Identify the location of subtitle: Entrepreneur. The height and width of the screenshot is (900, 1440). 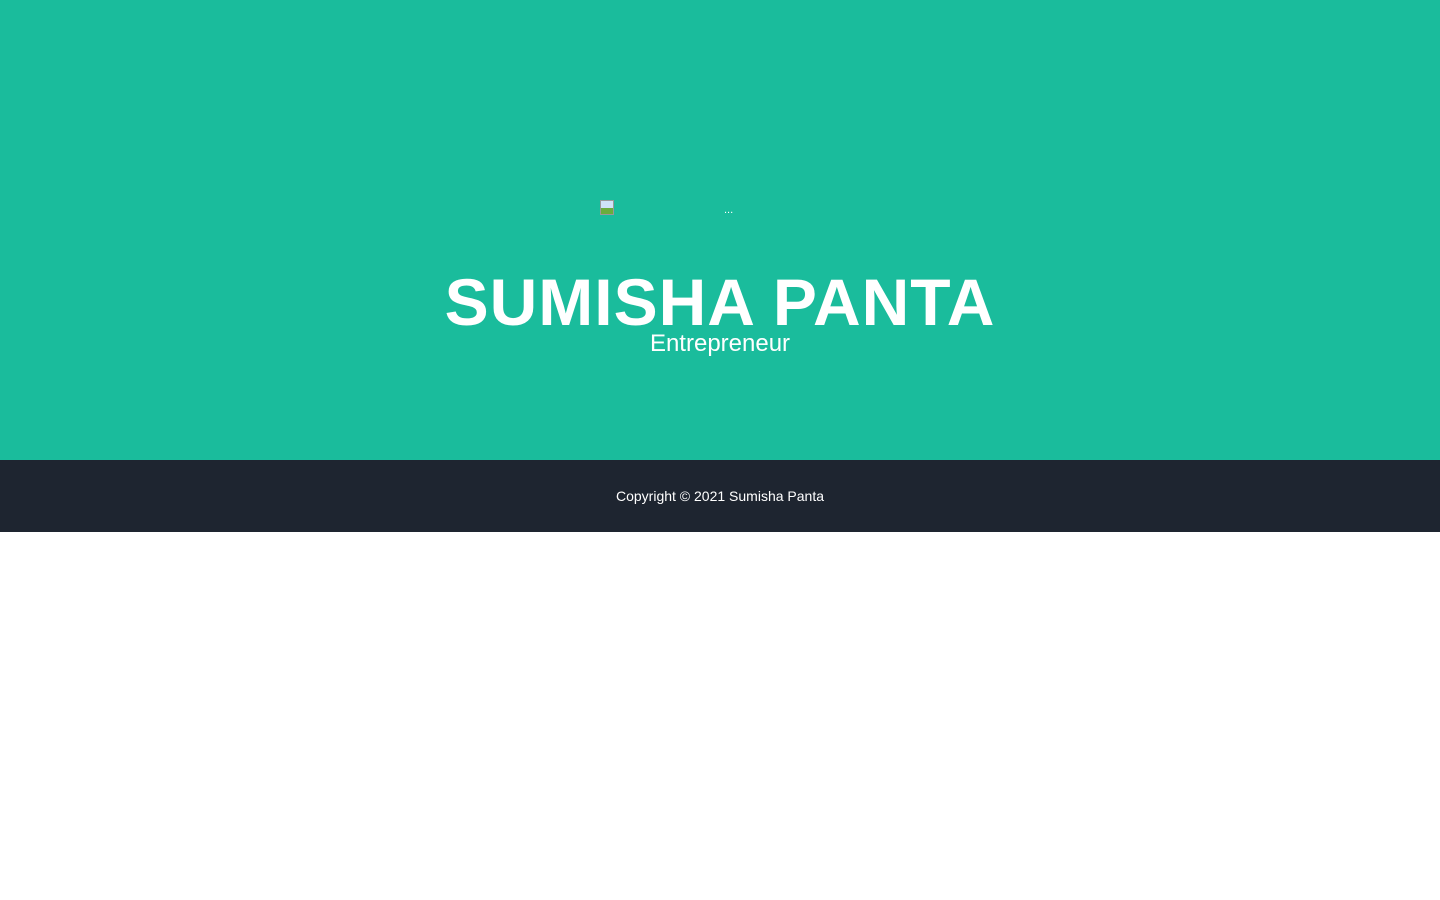
(720, 343).